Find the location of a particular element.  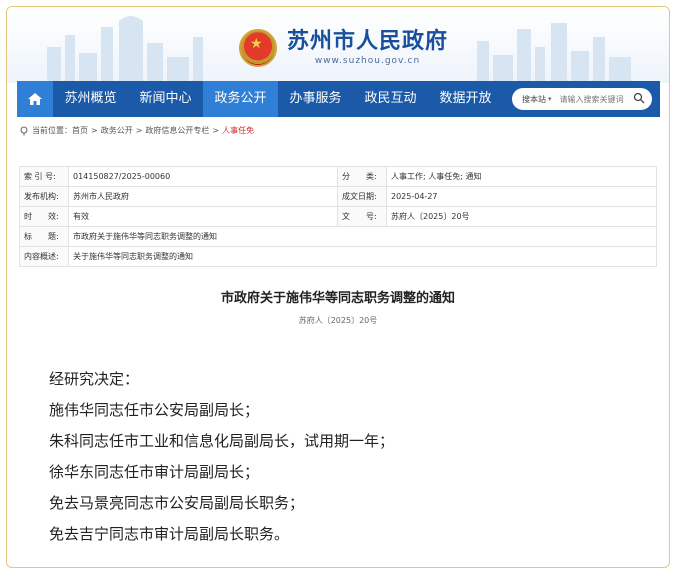

site-name: 苏州市人民政府 is located at coordinates (368, 41).